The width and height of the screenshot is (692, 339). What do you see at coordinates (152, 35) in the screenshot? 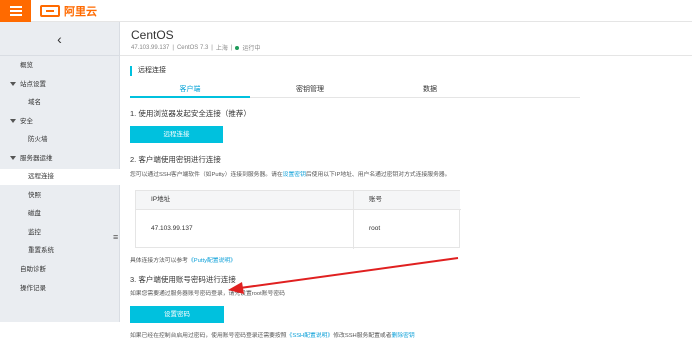
I see `page-title: CentOS` at bounding box center [152, 35].